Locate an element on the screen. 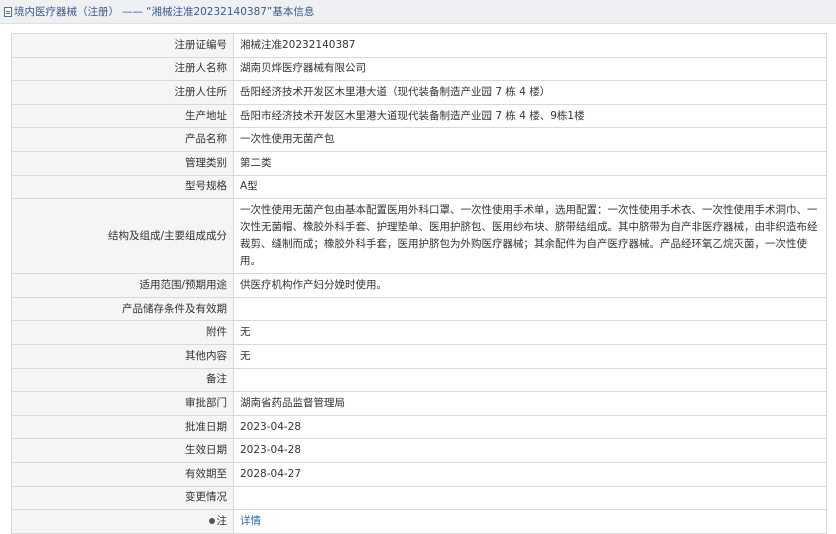 The width and height of the screenshot is (836, 534). row-label-expiry-date: 有效期至 is located at coordinates (122, 474).